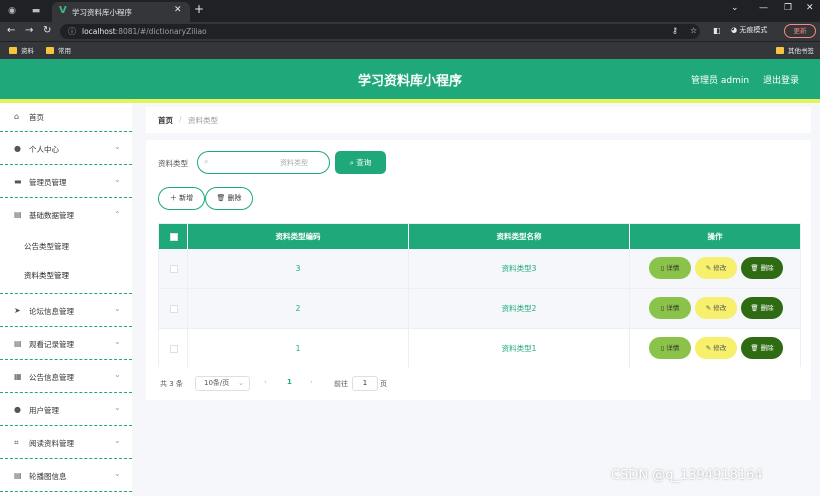 Image resolution: width=820 pixels, height=496 pixels. I want to click on sidebar-item-notice: ▦ 公告信息管理 ⌄, so click(66, 376).